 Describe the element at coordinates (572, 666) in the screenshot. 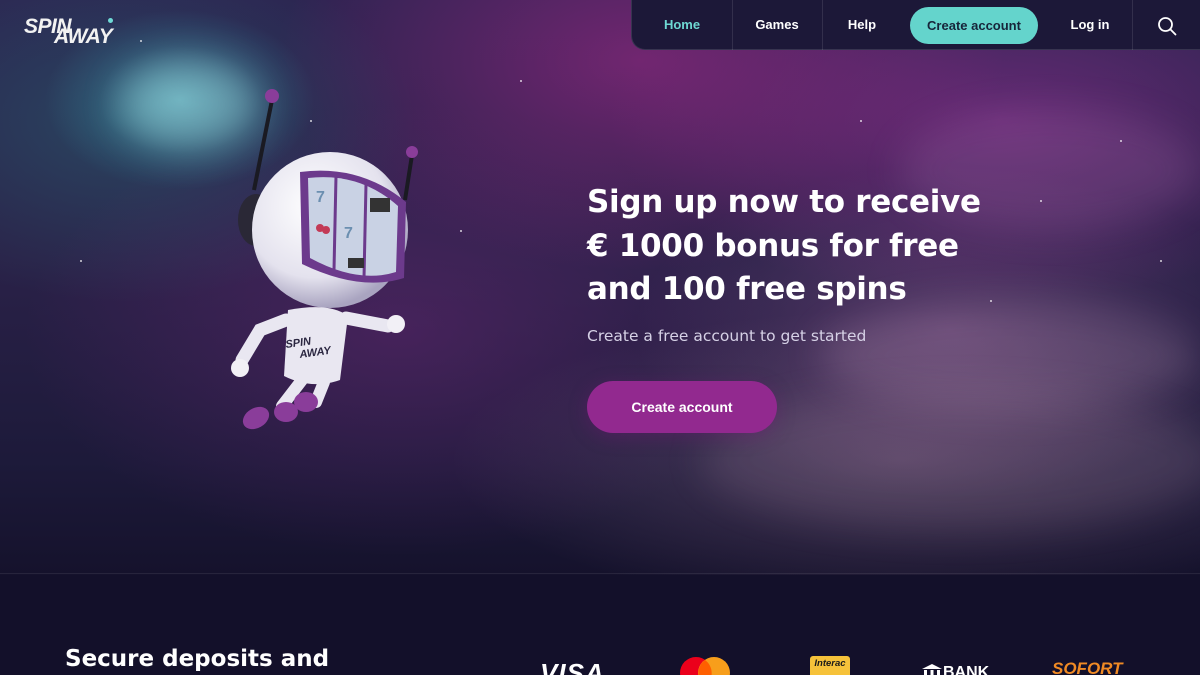

I see `visa-logo: VISA` at that location.